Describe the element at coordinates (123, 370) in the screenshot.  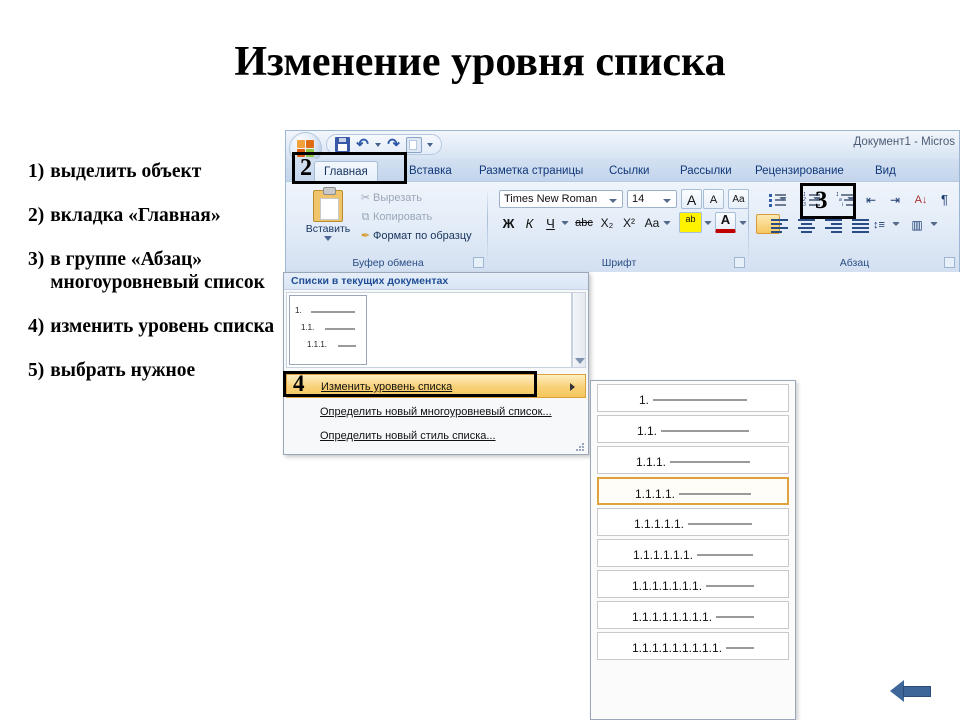
I see `list-item-label: выбрать нужное` at that location.